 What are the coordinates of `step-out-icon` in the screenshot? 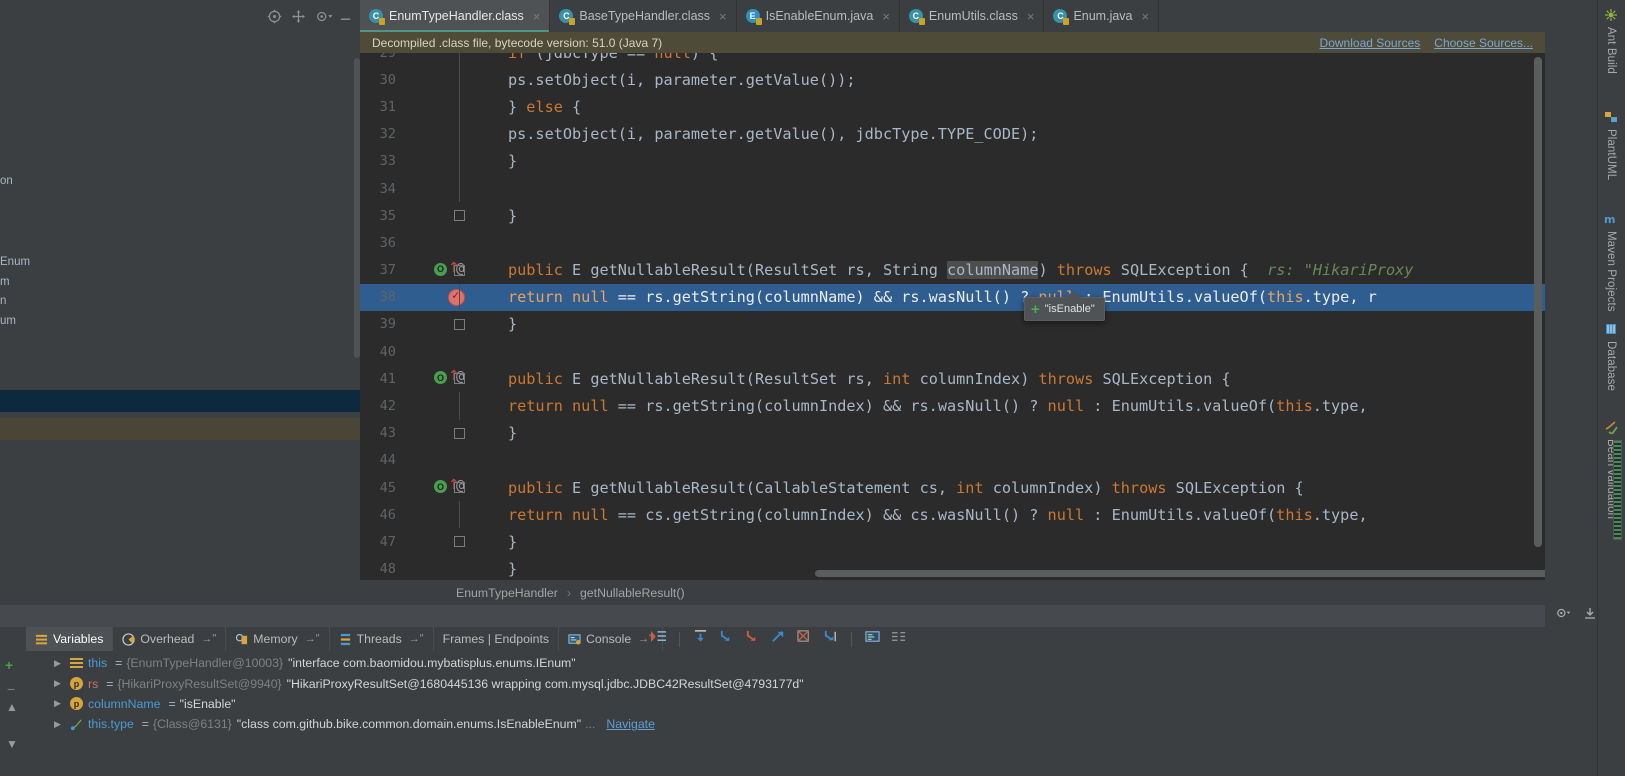 It's located at (778, 639).